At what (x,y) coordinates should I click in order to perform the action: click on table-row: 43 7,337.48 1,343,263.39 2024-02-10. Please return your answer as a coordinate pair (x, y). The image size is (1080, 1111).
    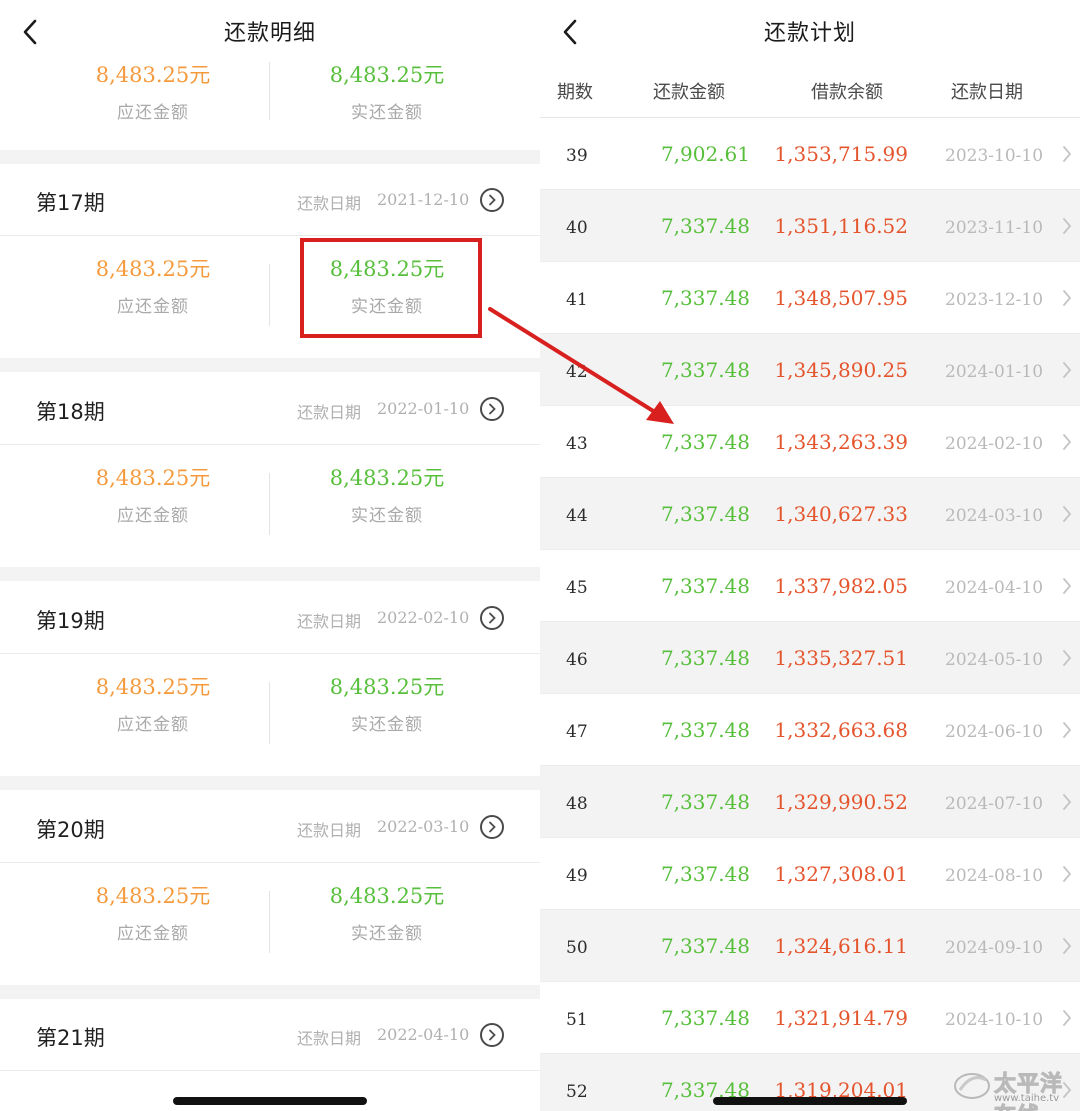
    Looking at the image, I should click on (810, 442).